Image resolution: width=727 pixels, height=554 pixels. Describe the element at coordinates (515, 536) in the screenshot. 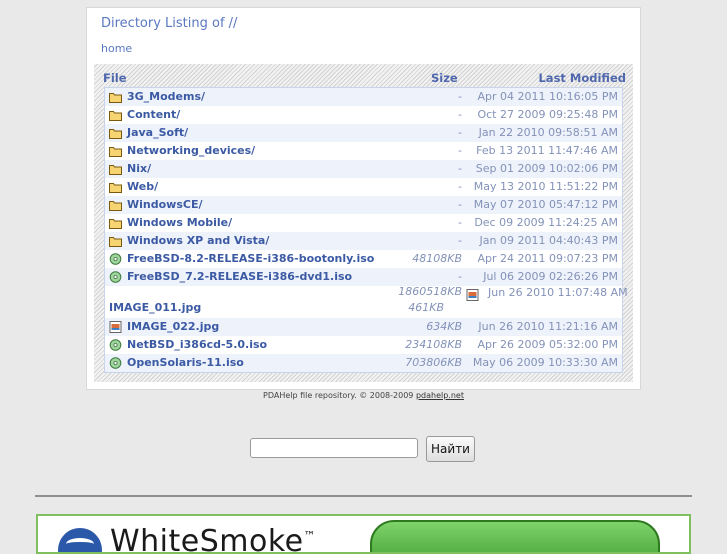

I see `banner-cta-button` at that location.